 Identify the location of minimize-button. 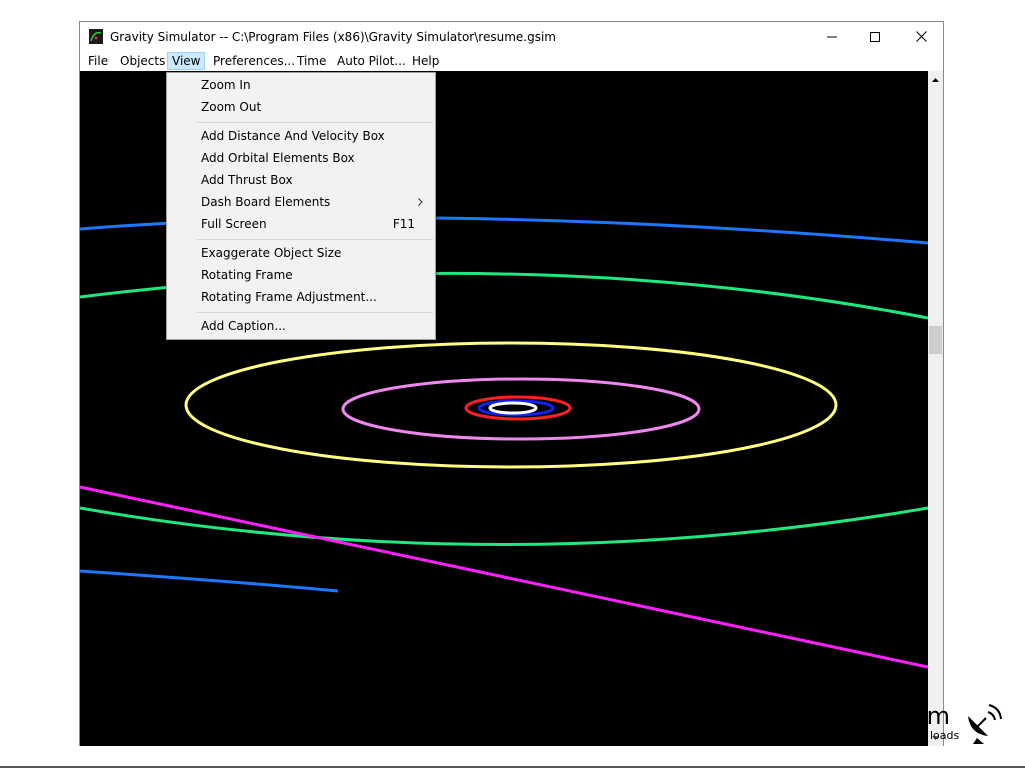
(832, 36).